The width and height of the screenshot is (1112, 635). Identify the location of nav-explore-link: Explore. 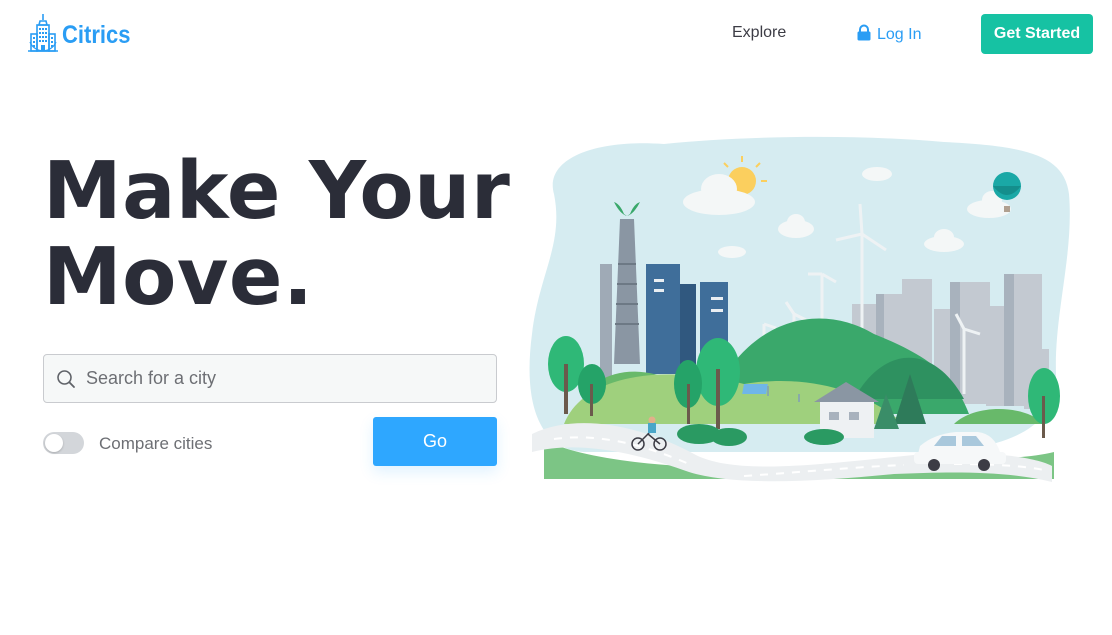
(759, 33).